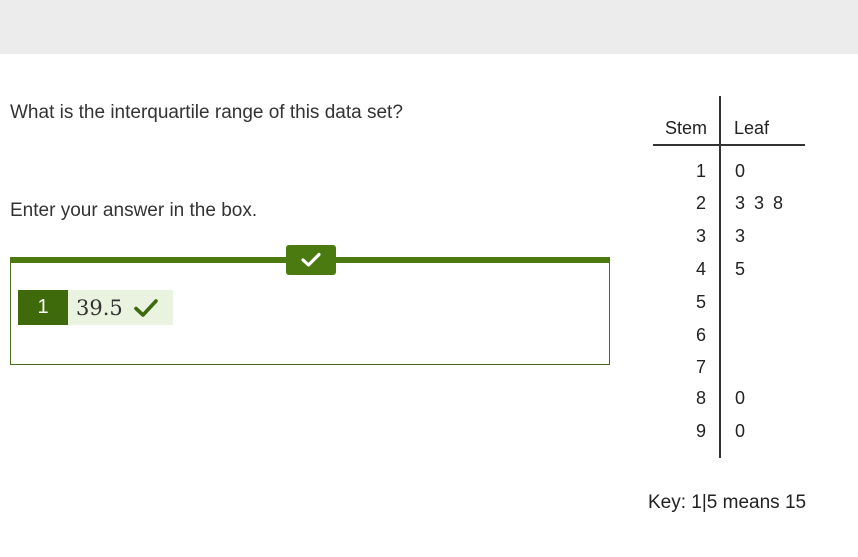 The width and height of the screenshot is (858, 557). I want to click on plot-row: 2 3 3 8, so click(730, 205).